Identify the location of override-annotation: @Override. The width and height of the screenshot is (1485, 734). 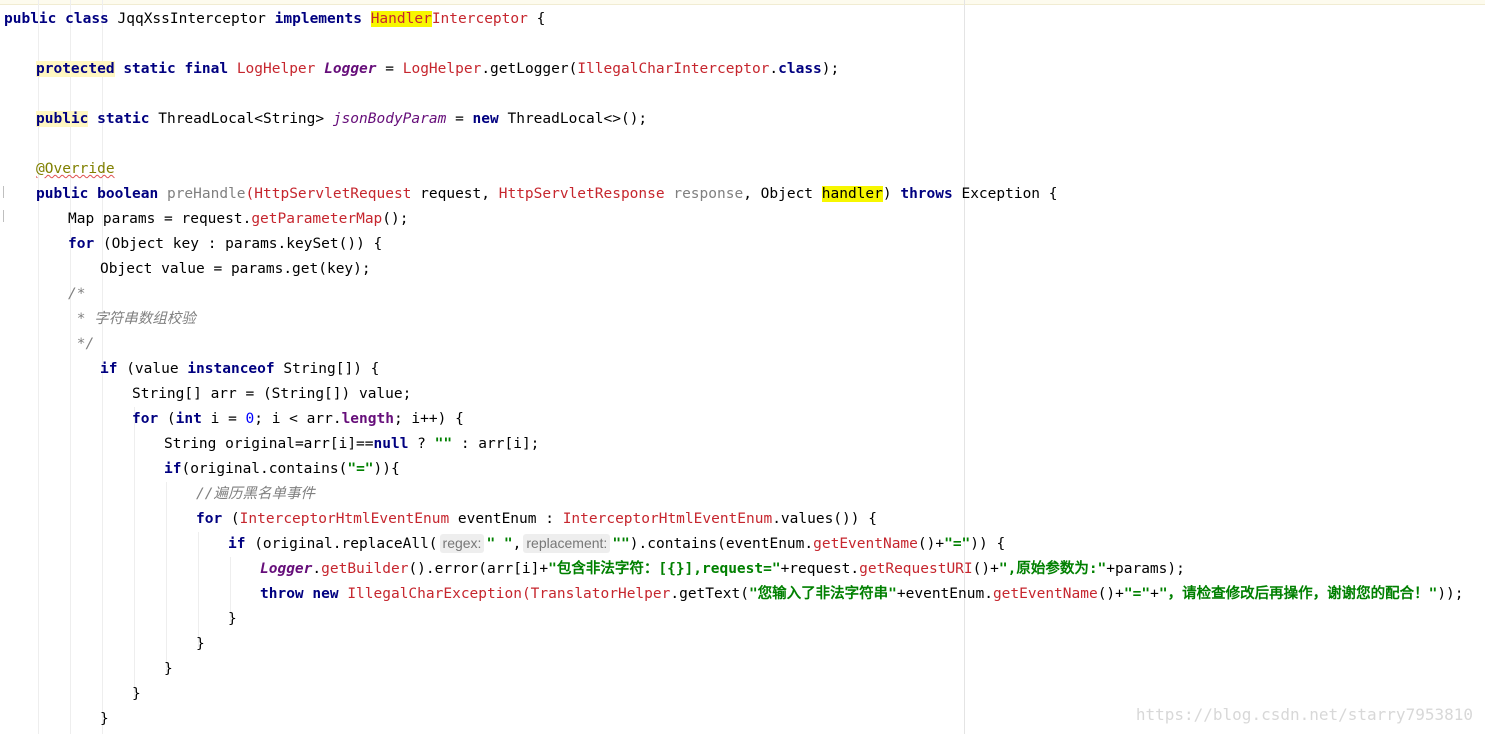
(75, 169).